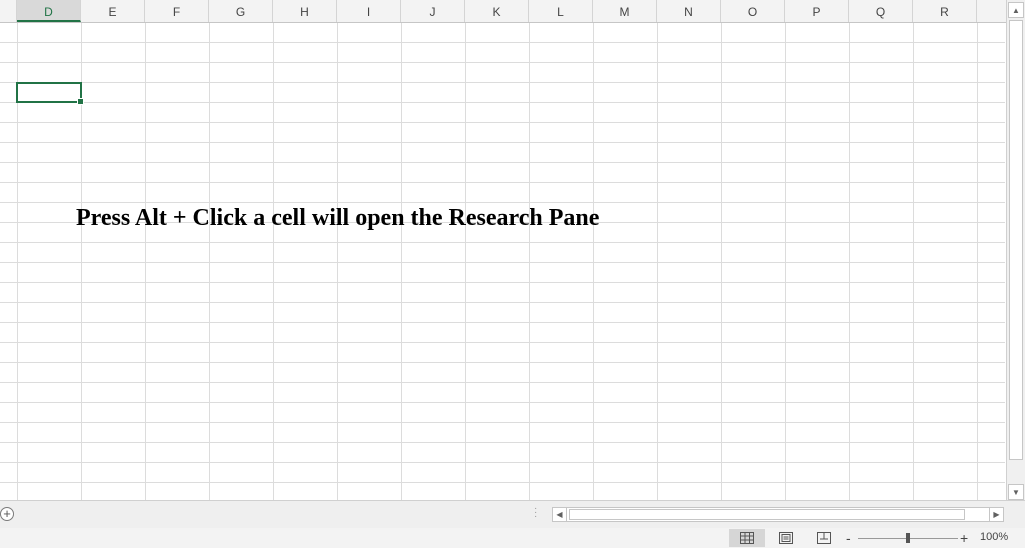  What do you see at coordinates (689, 11) in the screenshot?
I see `column-header-n: N` at bounding box center [689, 11].